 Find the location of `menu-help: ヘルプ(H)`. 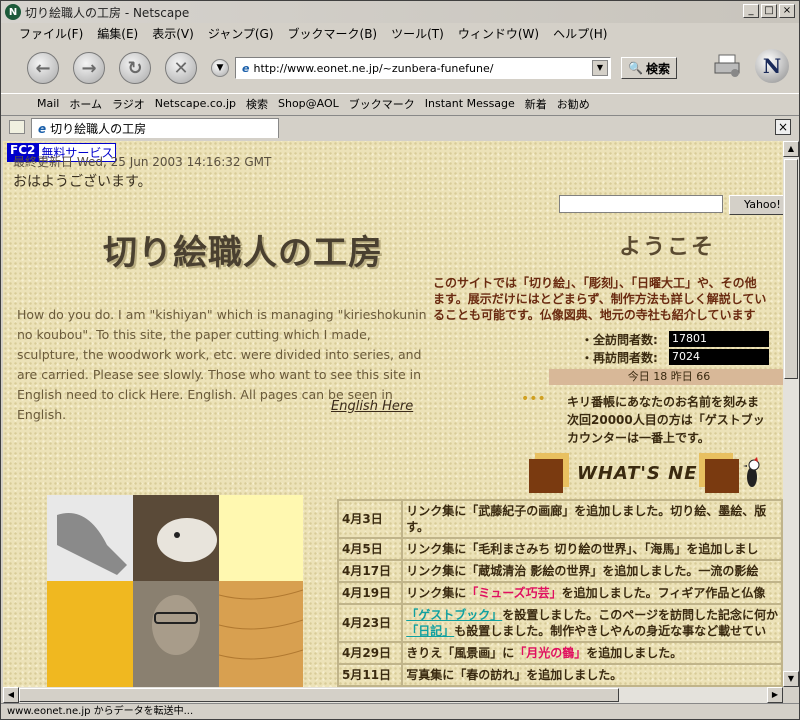

menu-help: ヘルプ(H) is located at coordinates (580, 33).